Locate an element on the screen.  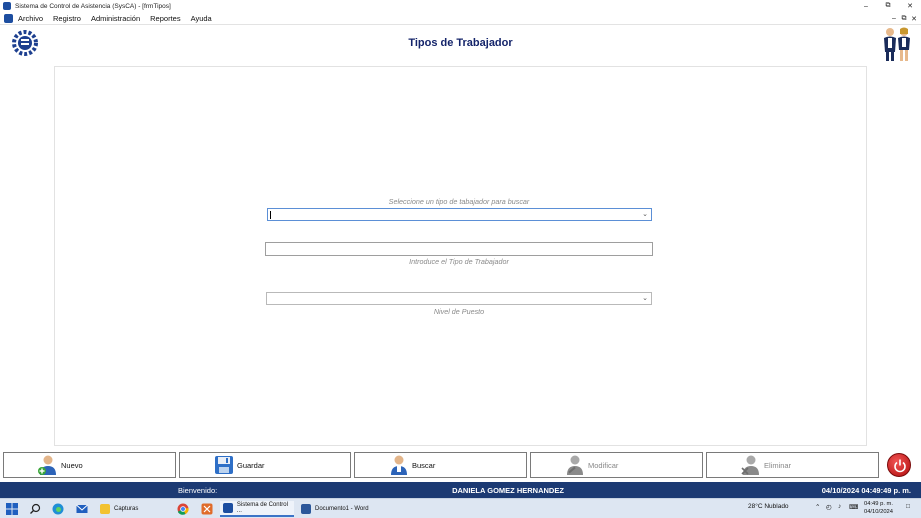
nuevo-label: Nuevo is located at coordinates (72, 465).